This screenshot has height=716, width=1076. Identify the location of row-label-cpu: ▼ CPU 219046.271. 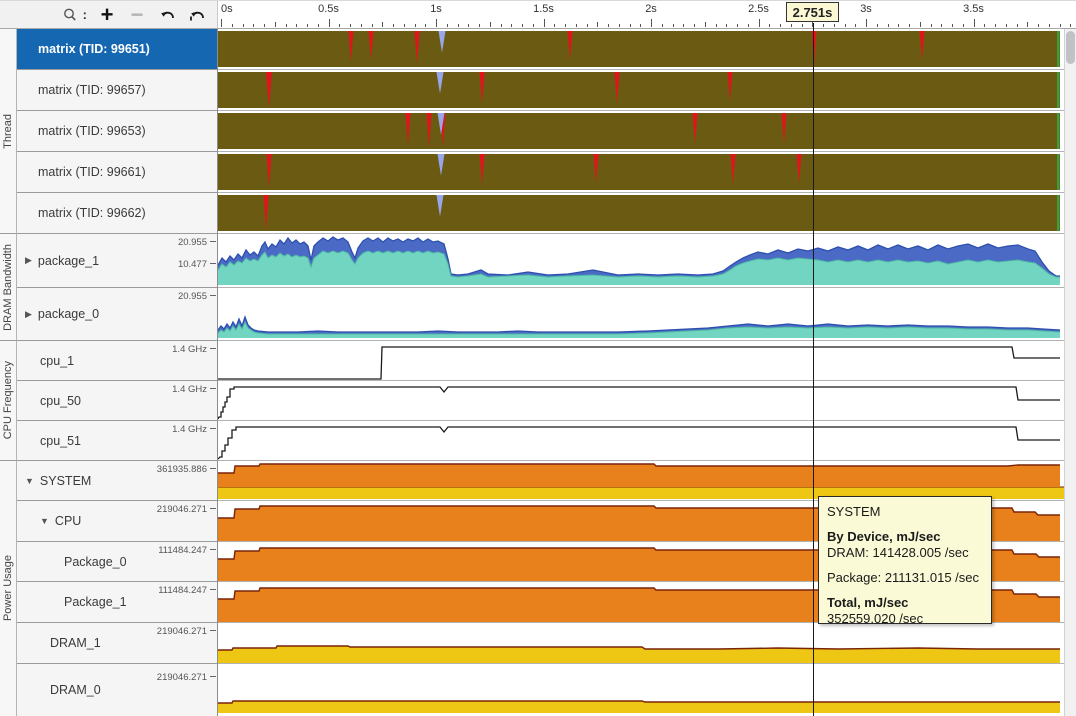
(117, 521).